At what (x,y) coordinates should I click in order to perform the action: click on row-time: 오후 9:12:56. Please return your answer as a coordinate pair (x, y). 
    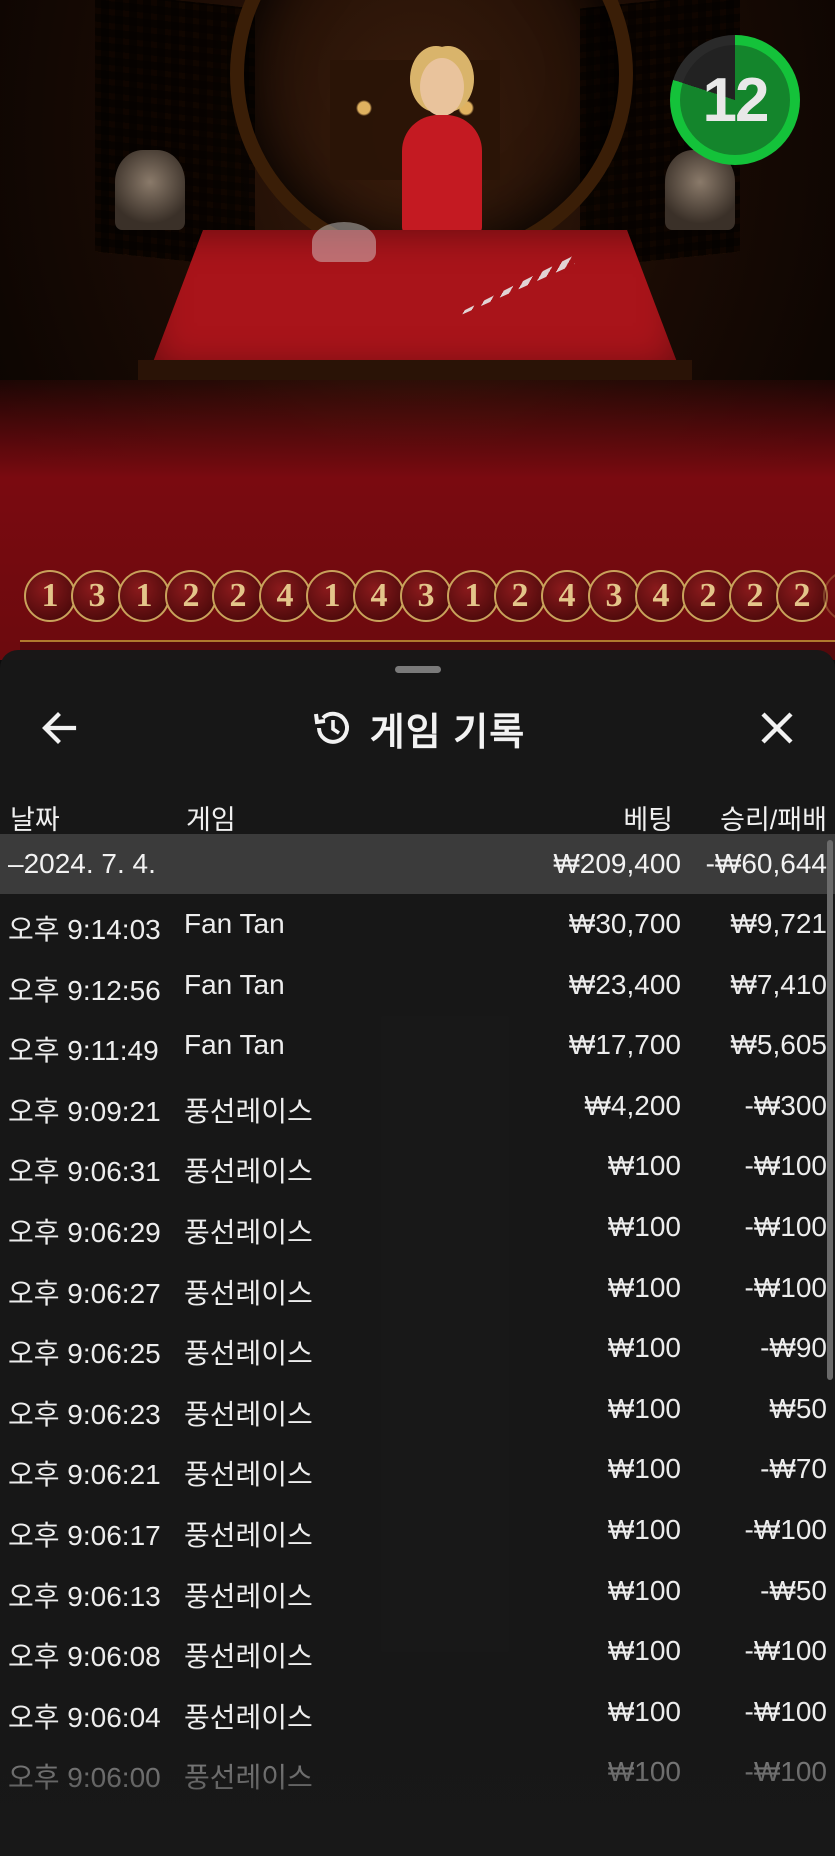
    Looking at the image, I should click on (84, 990).